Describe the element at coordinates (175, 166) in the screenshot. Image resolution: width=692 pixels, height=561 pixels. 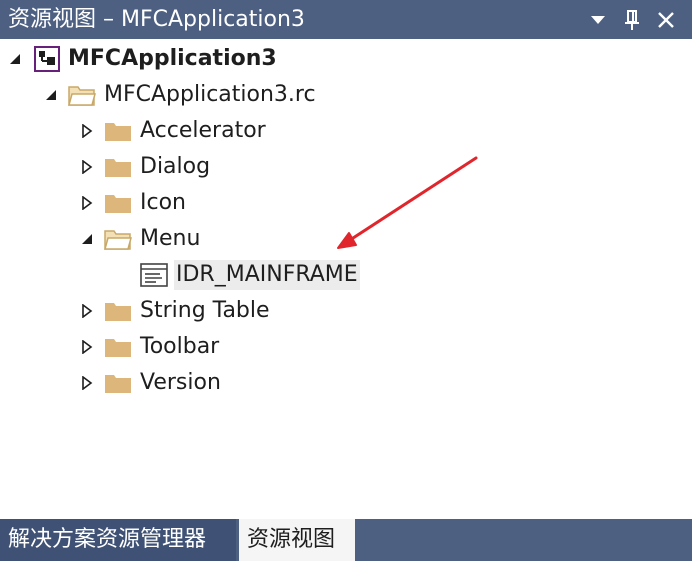
I see `folder-label: Dialog` at that location.